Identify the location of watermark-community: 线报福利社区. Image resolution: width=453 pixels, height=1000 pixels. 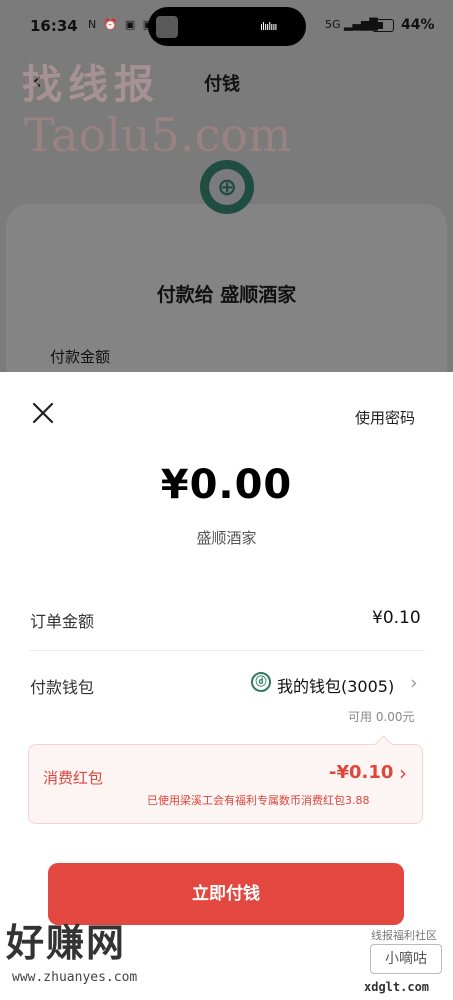
(404, 935).